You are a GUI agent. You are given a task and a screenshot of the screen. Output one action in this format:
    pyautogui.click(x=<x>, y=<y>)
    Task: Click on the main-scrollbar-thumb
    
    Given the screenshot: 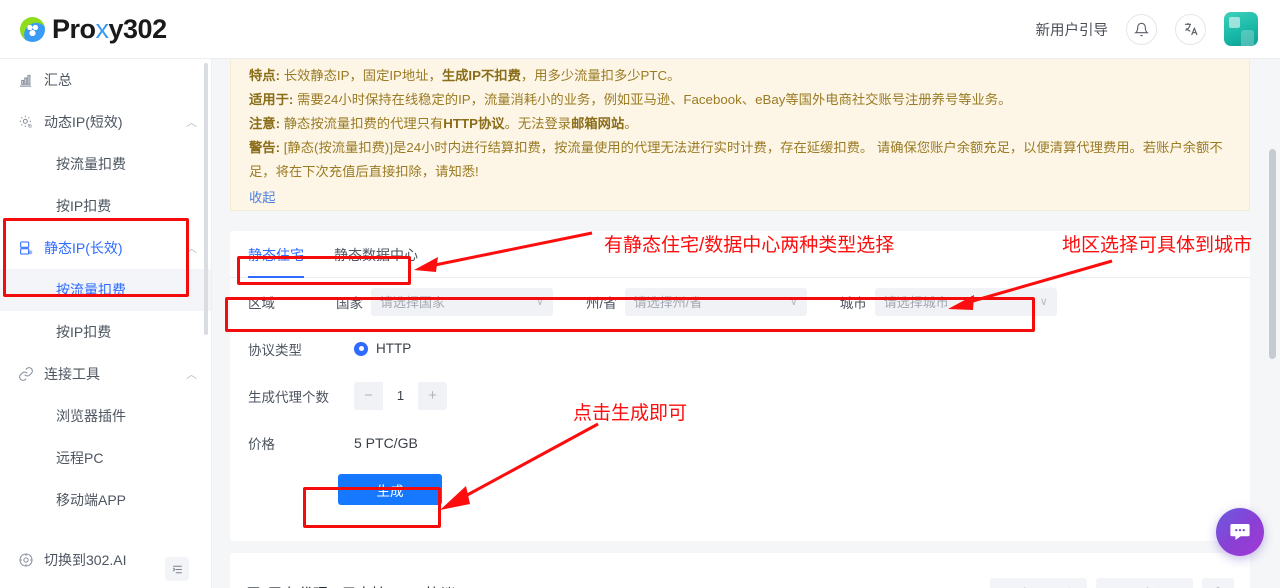 What is the action you would take?
    pyautogui.click(x=1272, y=254)
    